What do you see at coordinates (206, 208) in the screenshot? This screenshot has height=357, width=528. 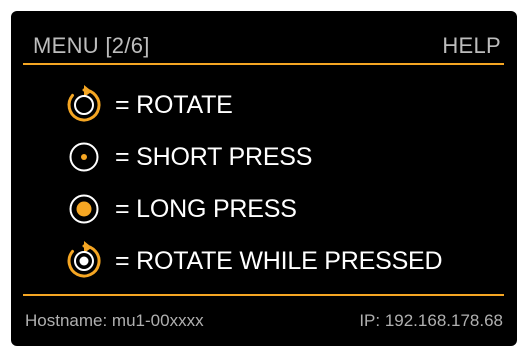 I see `legend-label-long-press: = LONG PRESS` at bounding box center [206, 208].